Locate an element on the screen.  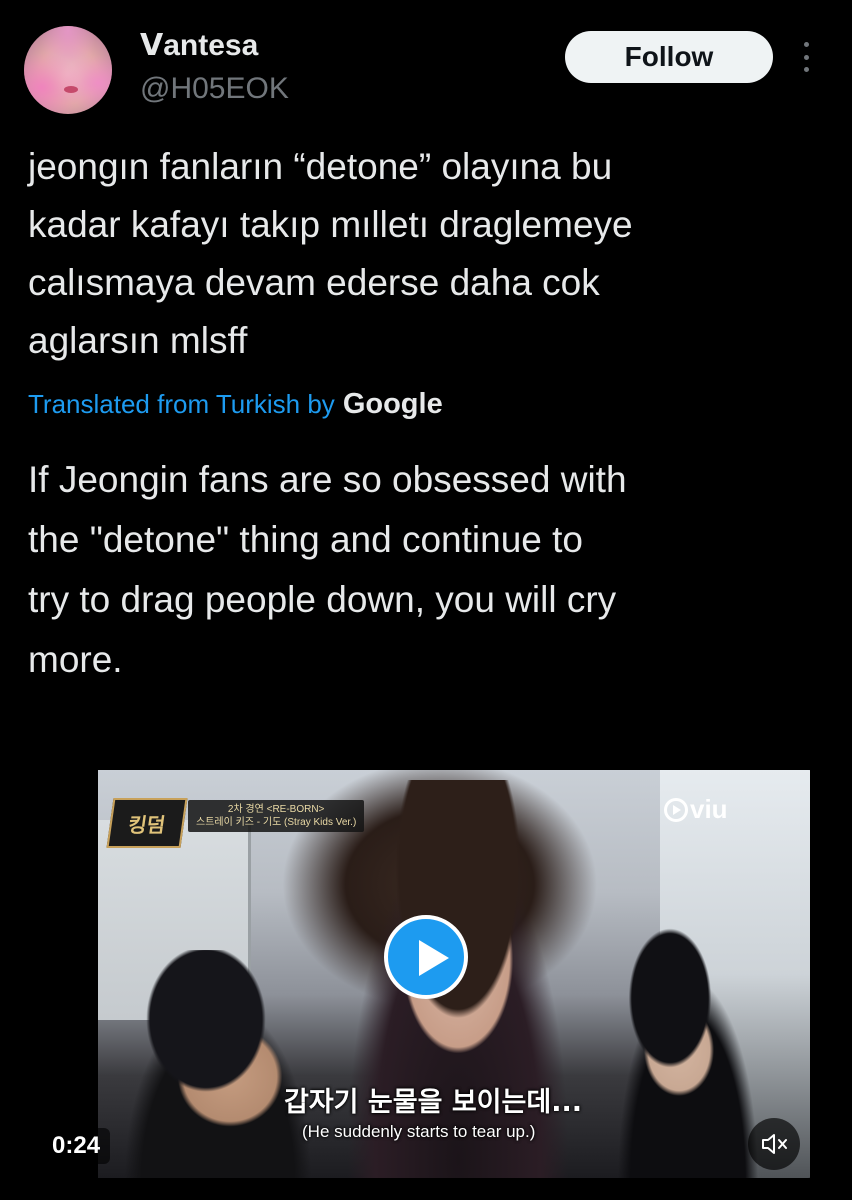
mute-icon is located at coordinates (774, 1144).